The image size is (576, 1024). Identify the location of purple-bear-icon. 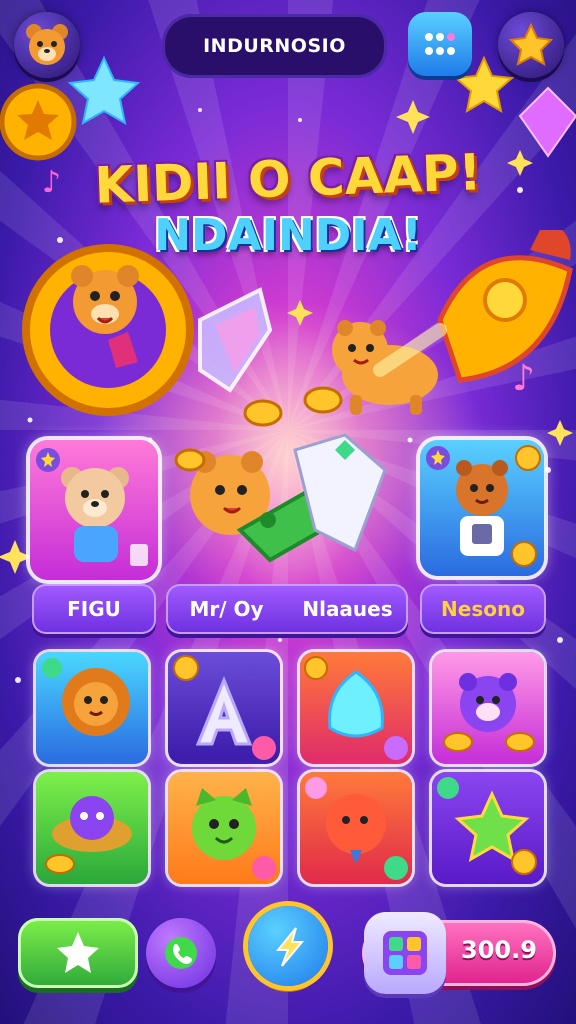
(489, 712).